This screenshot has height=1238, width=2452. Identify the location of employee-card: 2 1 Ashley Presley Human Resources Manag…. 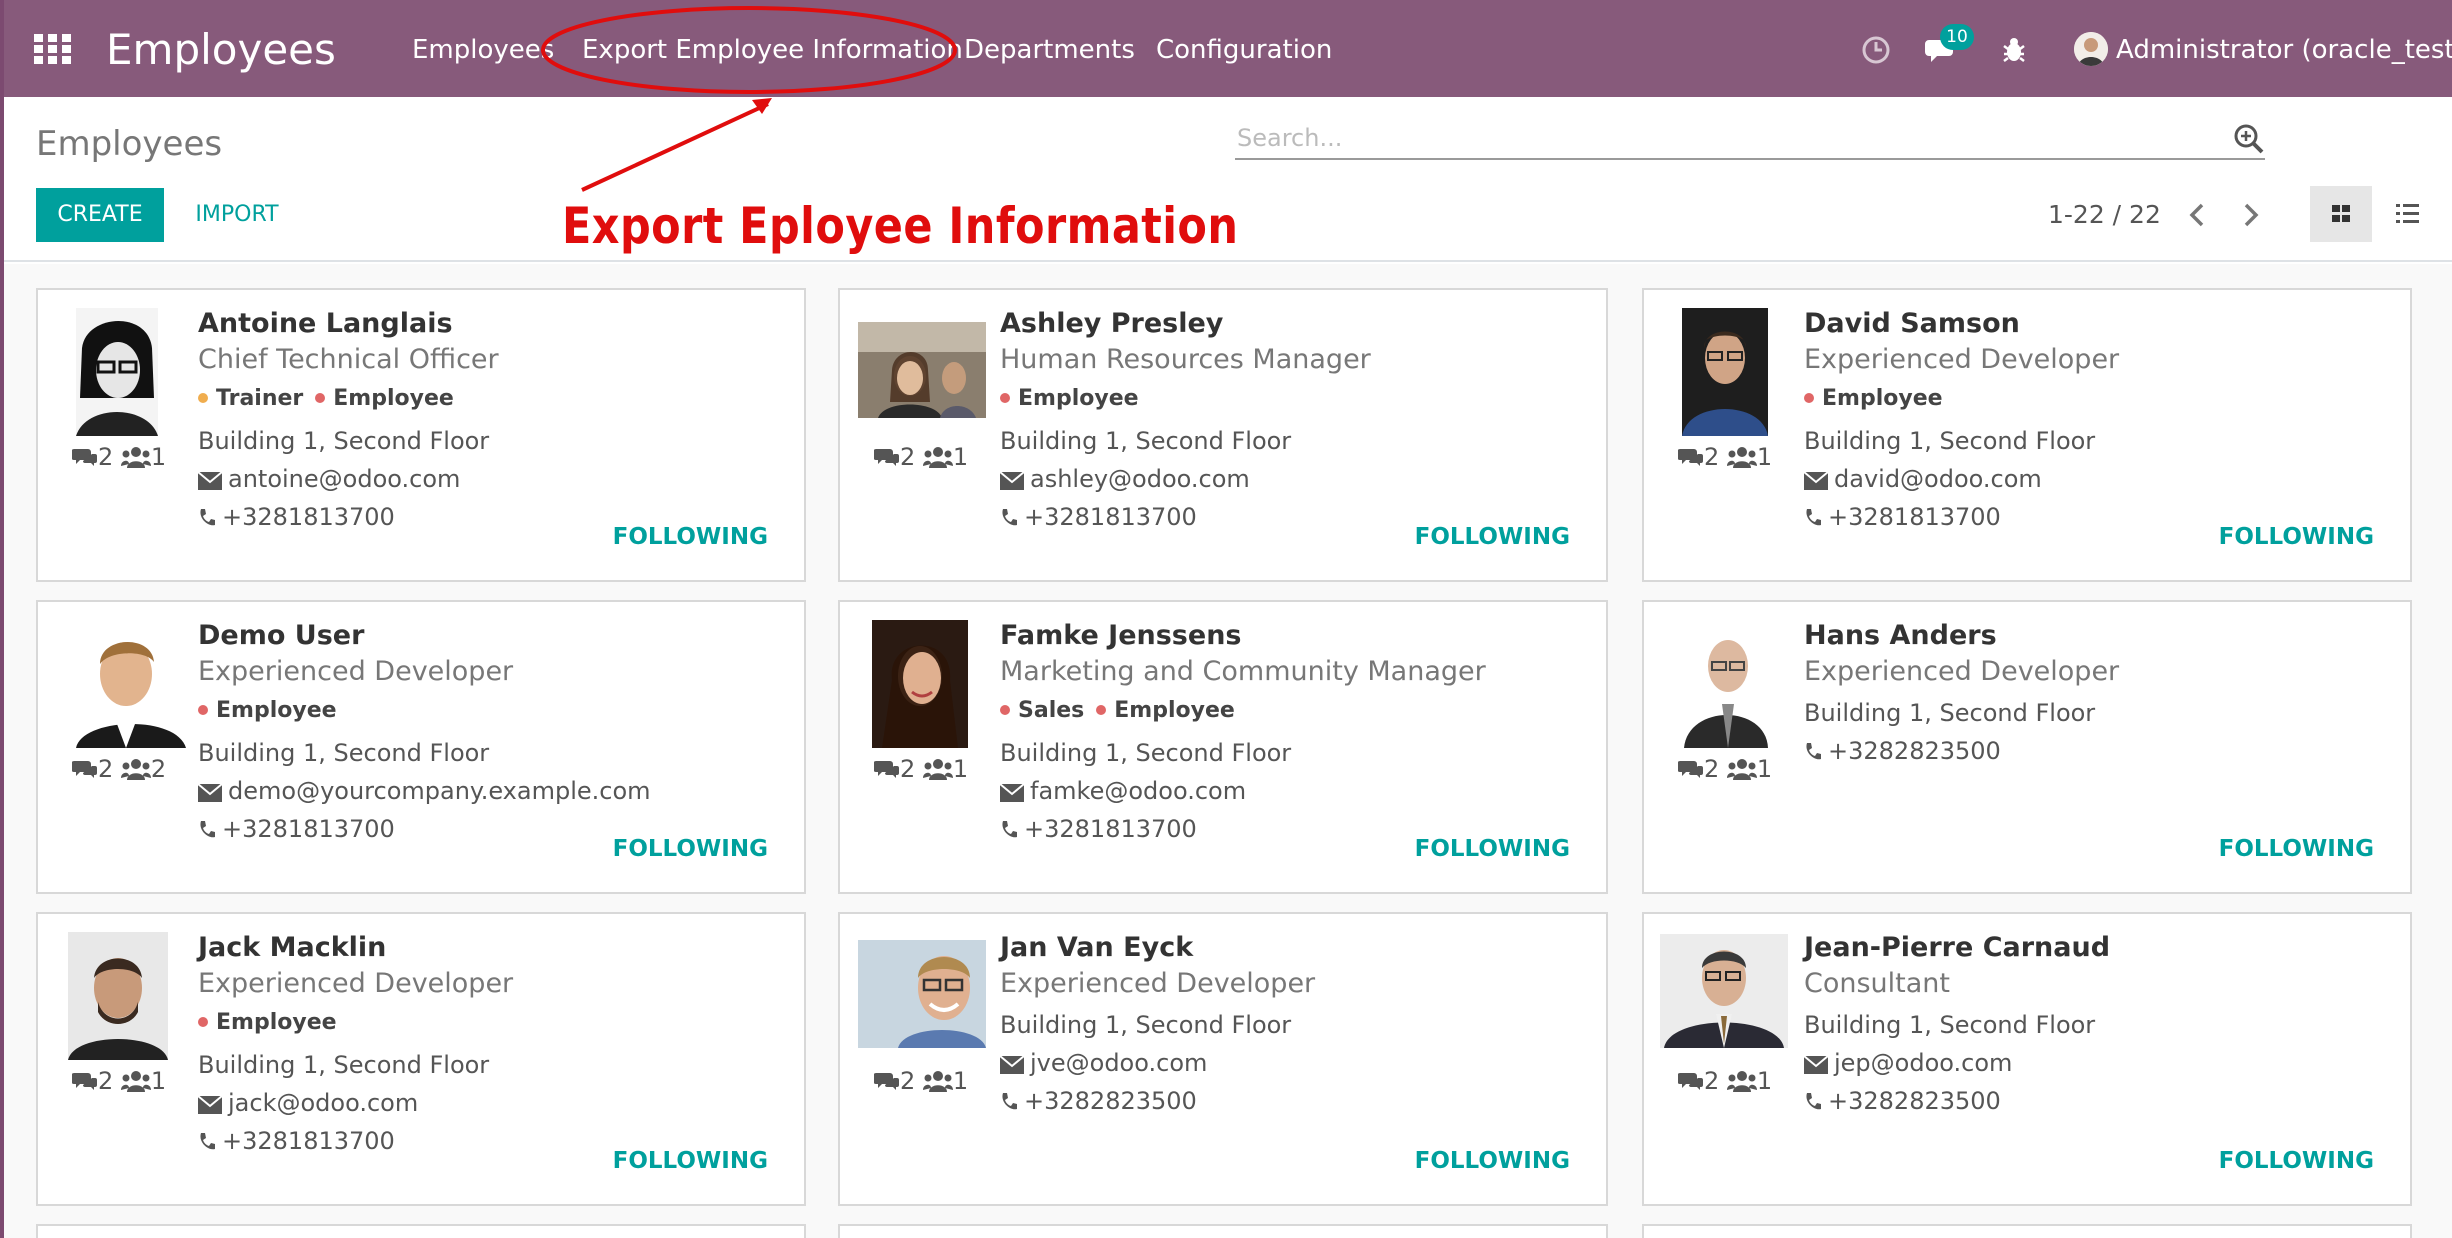
(1223, 435).